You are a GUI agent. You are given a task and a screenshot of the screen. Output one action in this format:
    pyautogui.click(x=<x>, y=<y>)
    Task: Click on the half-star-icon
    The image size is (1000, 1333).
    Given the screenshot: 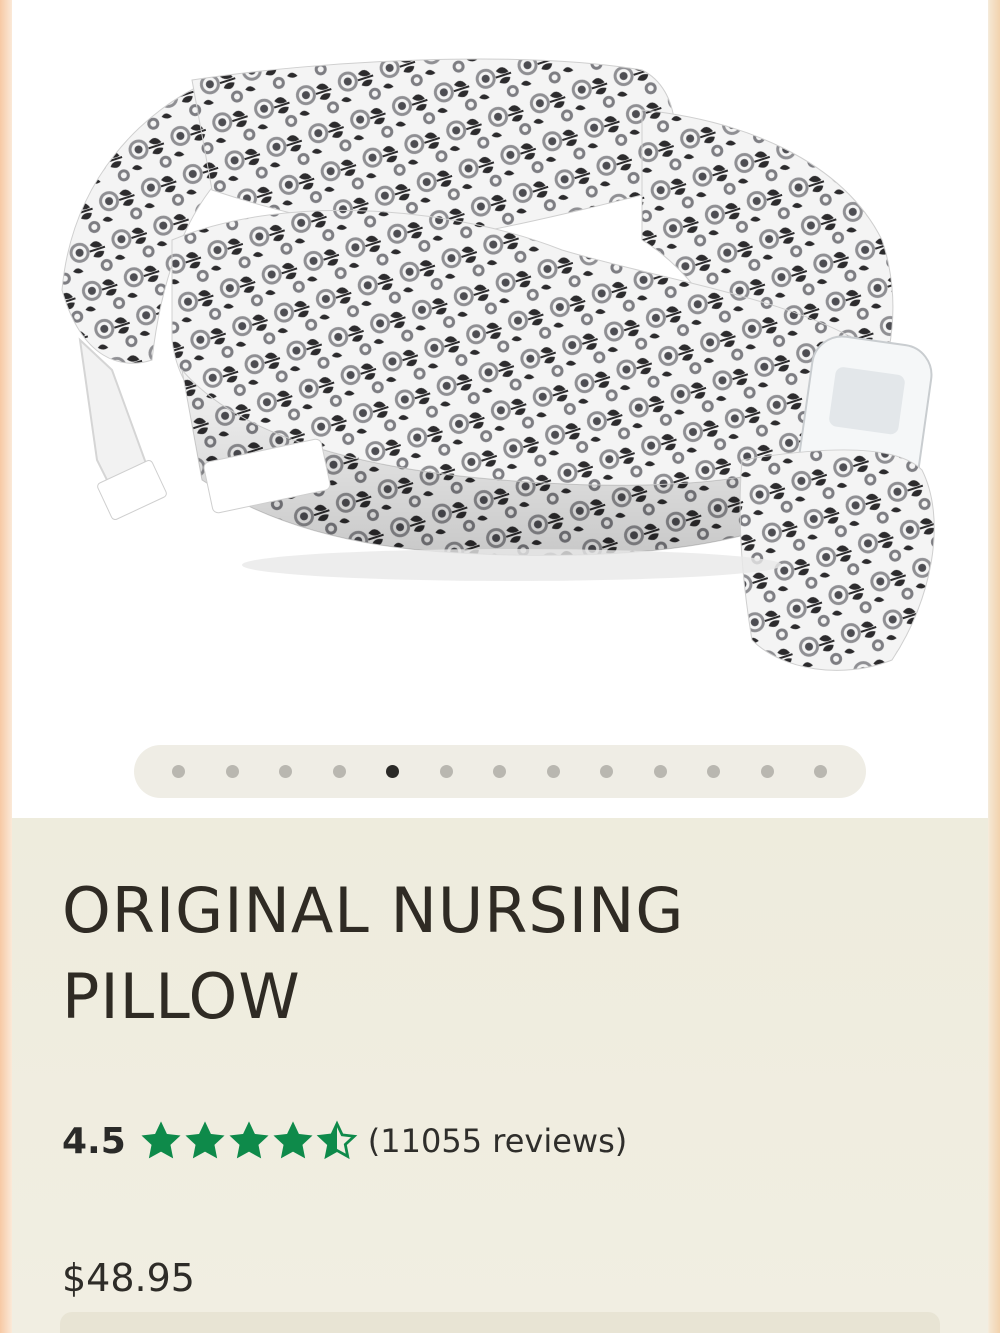 What is the action you would take?
    pyautogui.click(x=337, y=1140)
    